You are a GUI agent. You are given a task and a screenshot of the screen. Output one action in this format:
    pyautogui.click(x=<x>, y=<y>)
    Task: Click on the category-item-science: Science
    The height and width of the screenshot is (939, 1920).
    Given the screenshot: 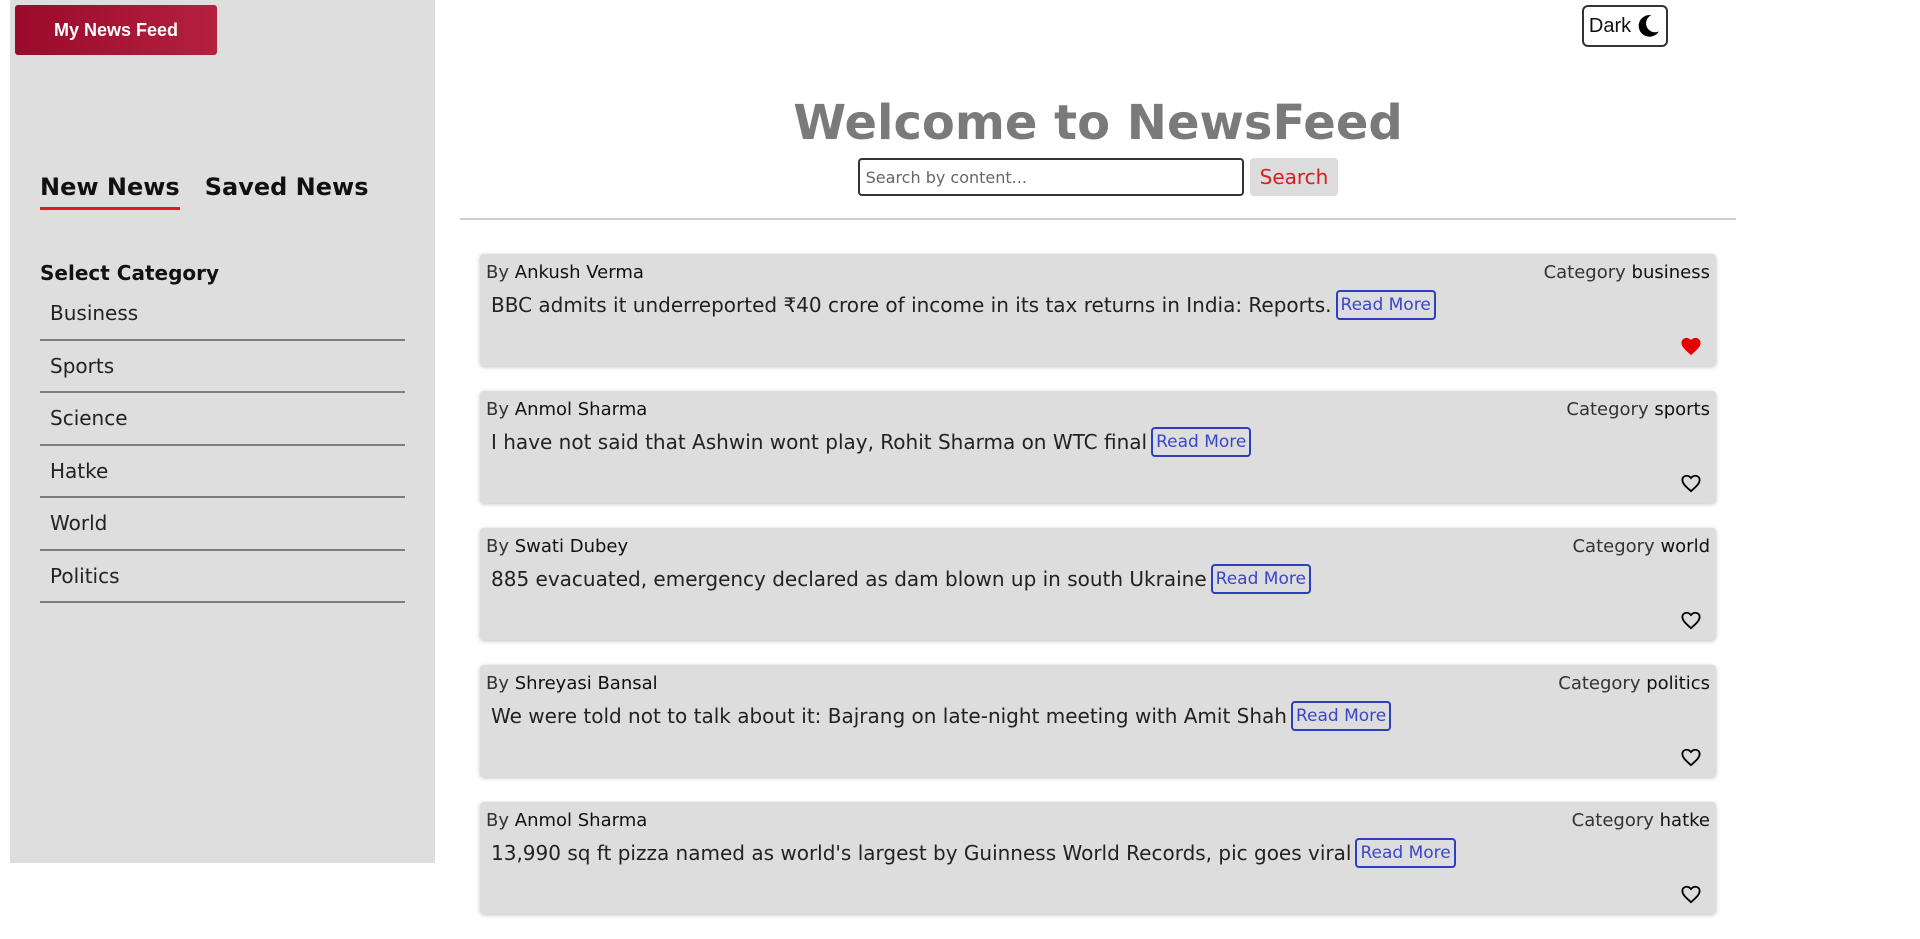 What is the action you would take?
    pyautogui.click(x=222, y=419)
    